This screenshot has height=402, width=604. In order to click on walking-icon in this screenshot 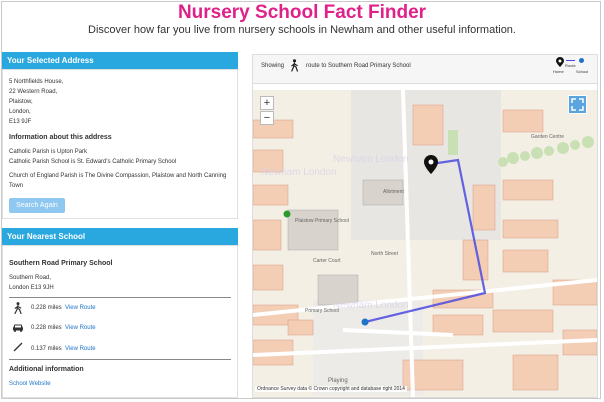, I will do `click(18, 308)`.